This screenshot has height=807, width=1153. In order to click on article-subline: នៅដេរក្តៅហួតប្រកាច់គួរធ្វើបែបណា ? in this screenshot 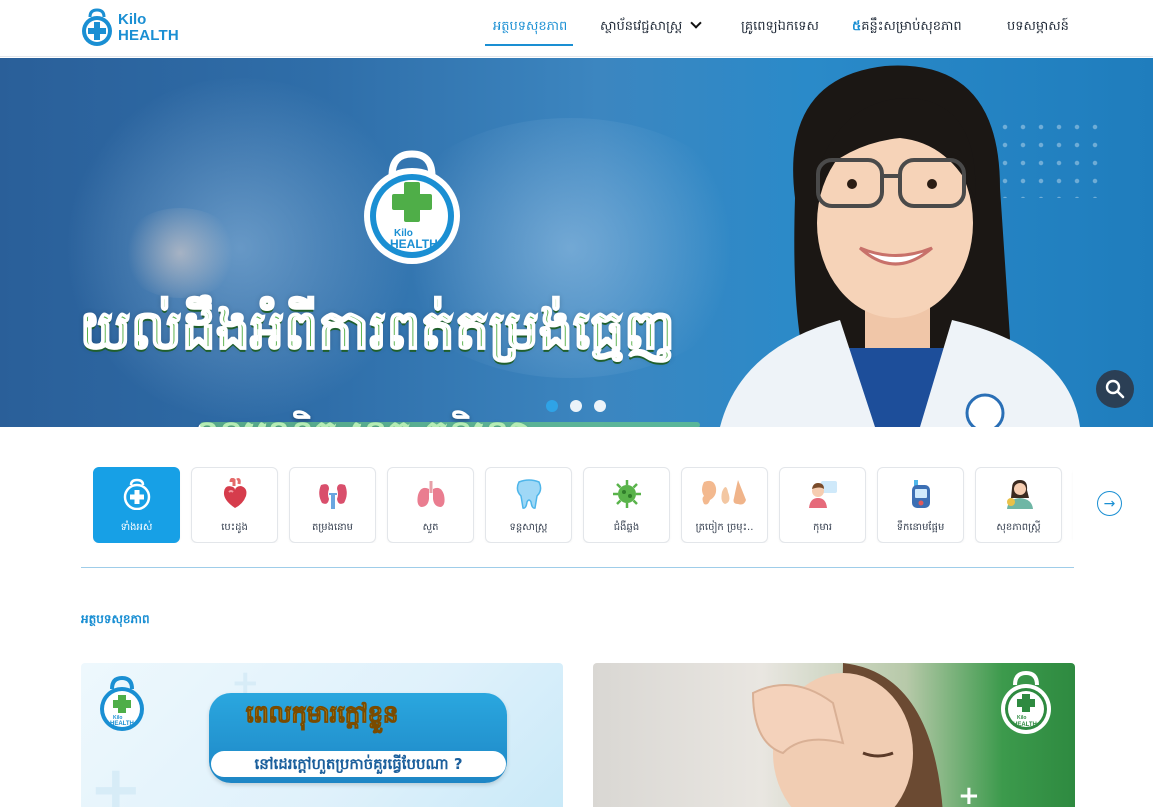, I will do `click(358, 764)`.